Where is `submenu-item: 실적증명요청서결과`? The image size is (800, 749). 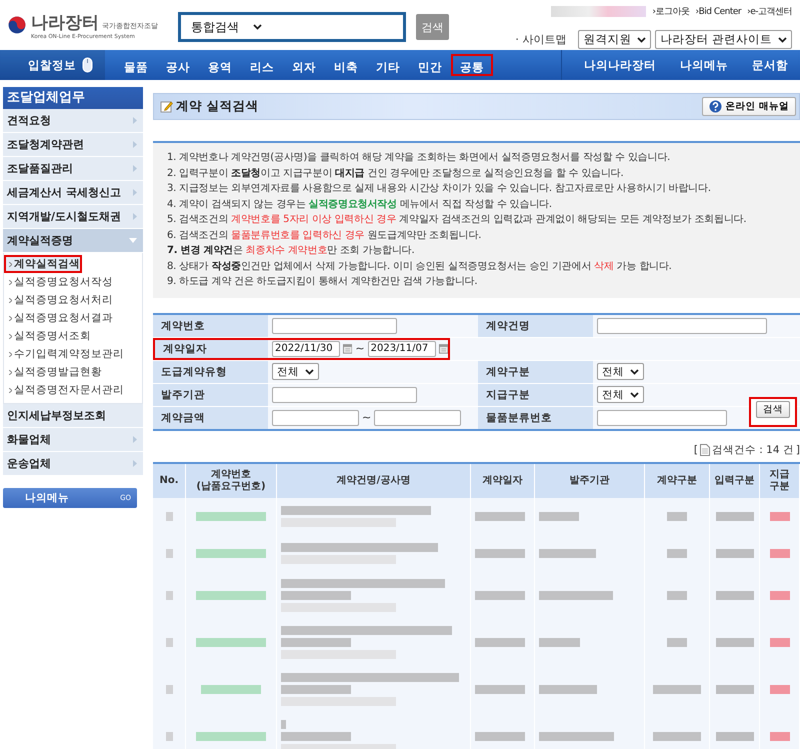 submenu-item: 실적증명요청서결과 is located at coordinates (59, 318).